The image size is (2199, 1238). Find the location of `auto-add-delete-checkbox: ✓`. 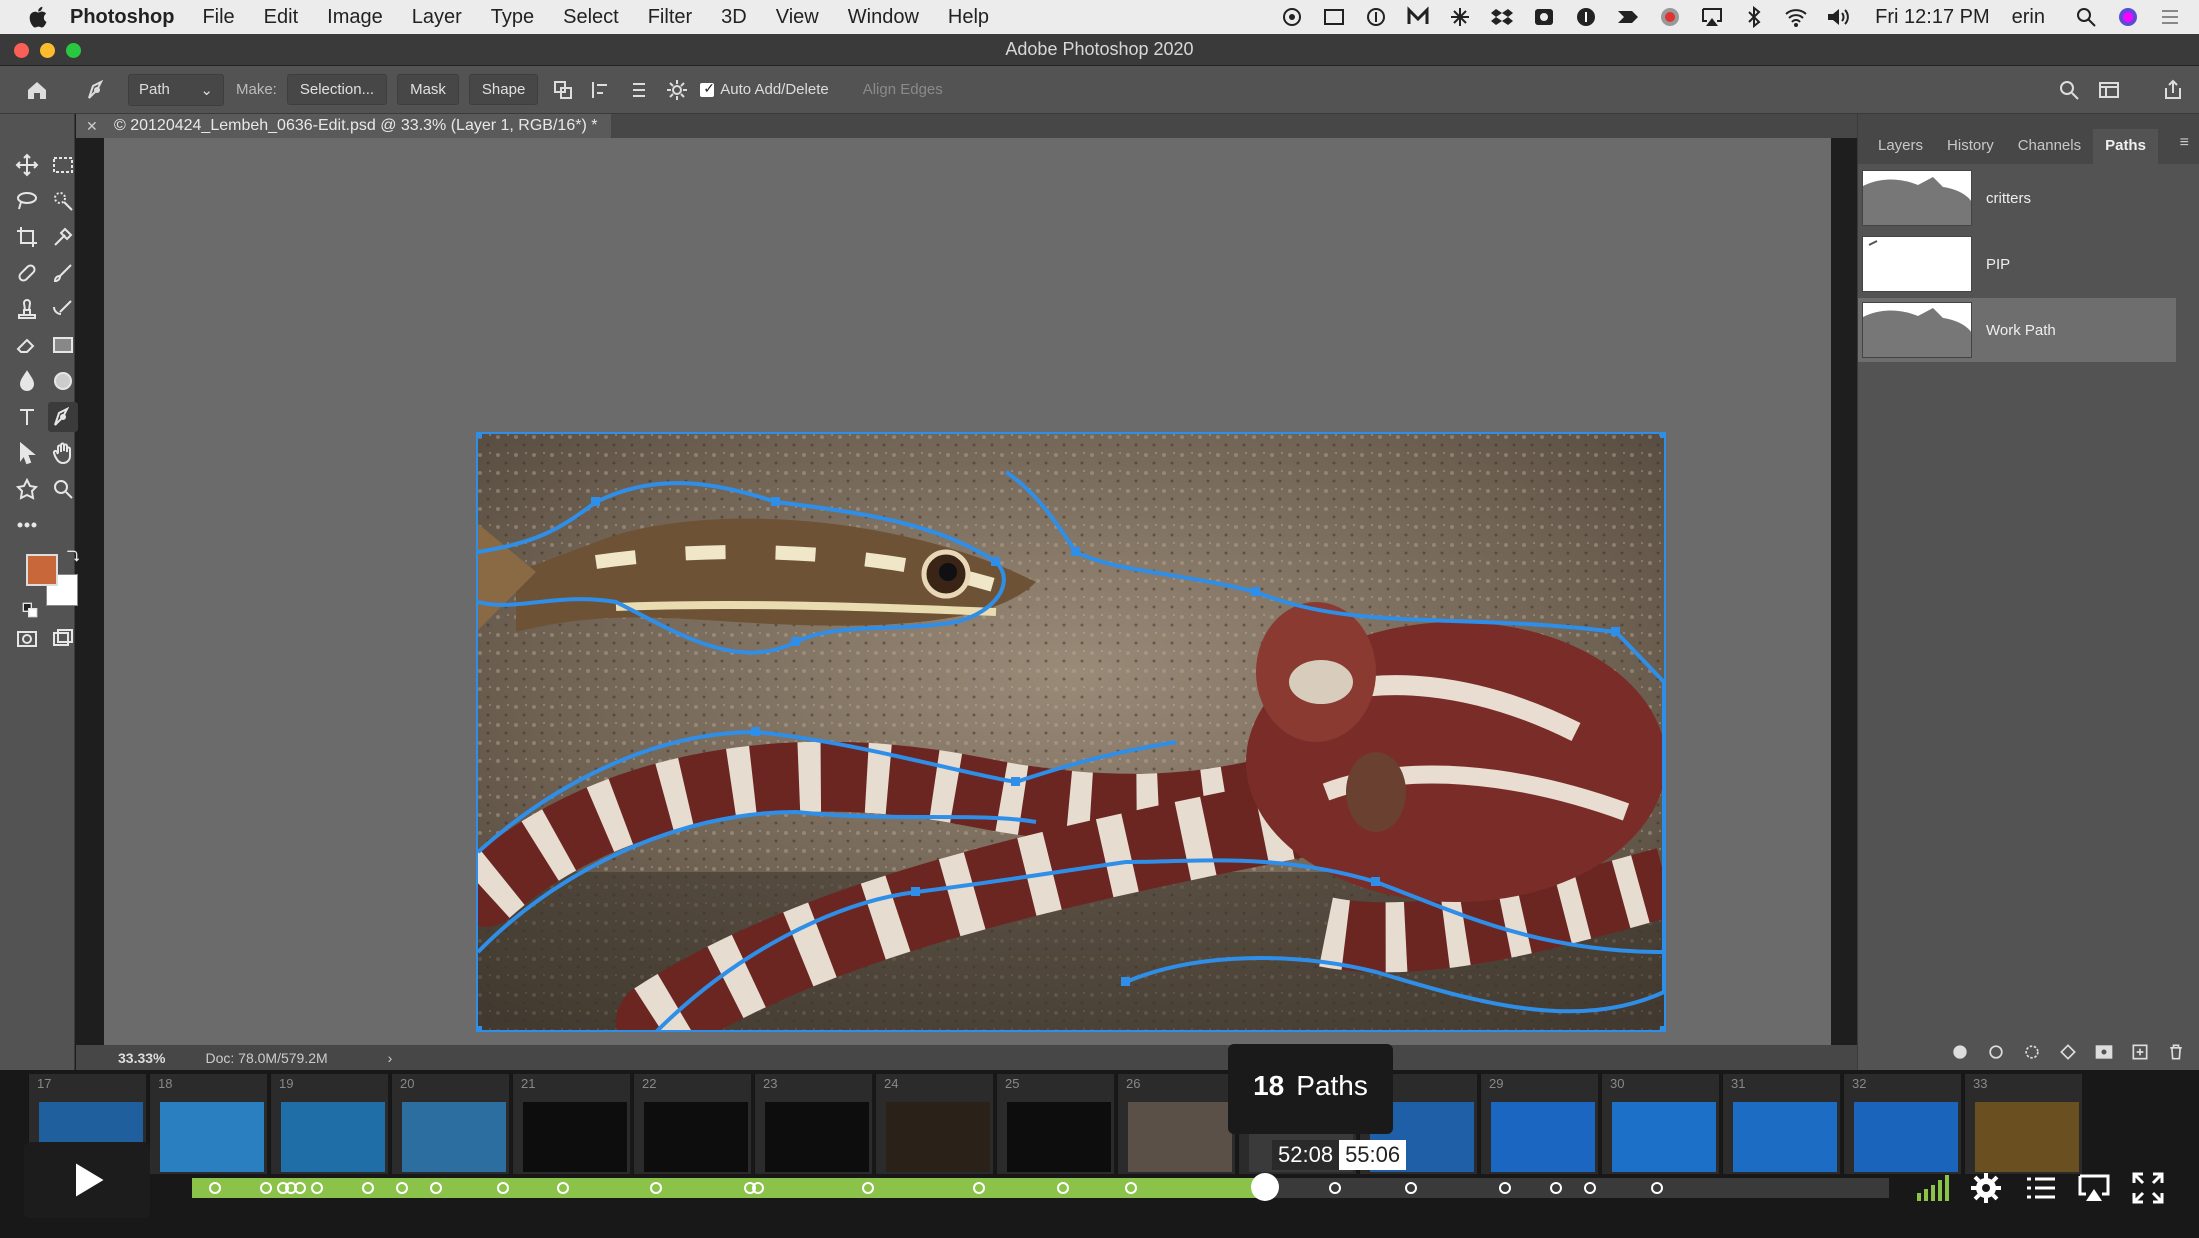

auto-add-delete-checkbox: ✓ is located at coordinates (707, 88).